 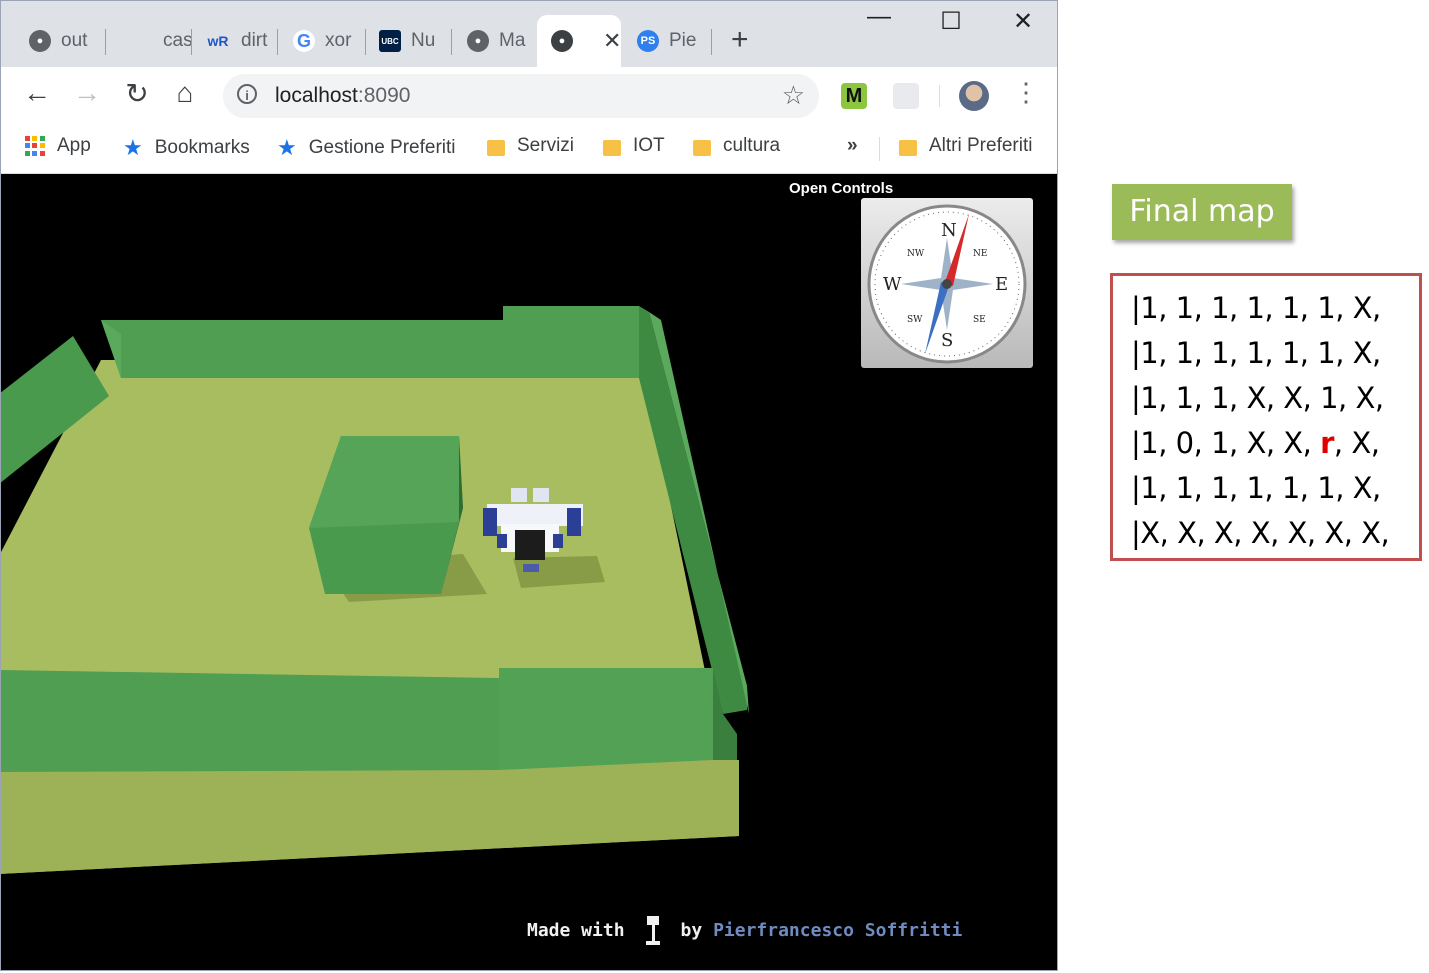 What do you see at coordinates (1023, 21) in the screenshot?
I see `close-window-button: ✕` at bounding box center [1023, 21].